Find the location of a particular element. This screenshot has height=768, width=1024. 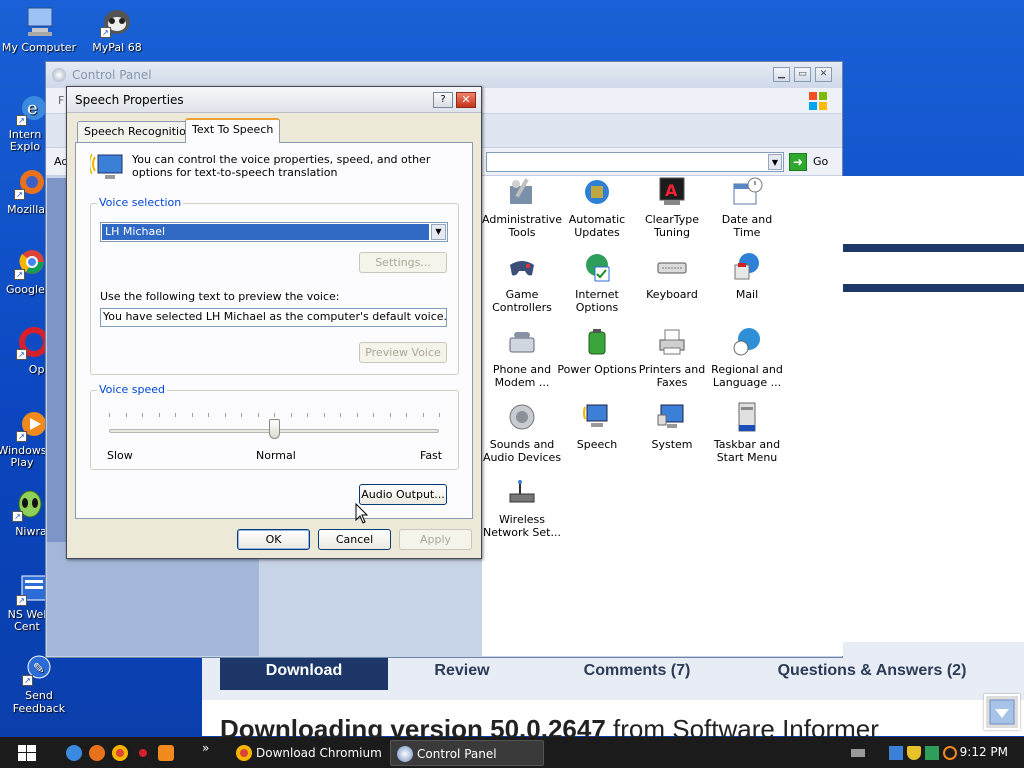

cp-item-speech: Speech is located at coordinates (597, 426).